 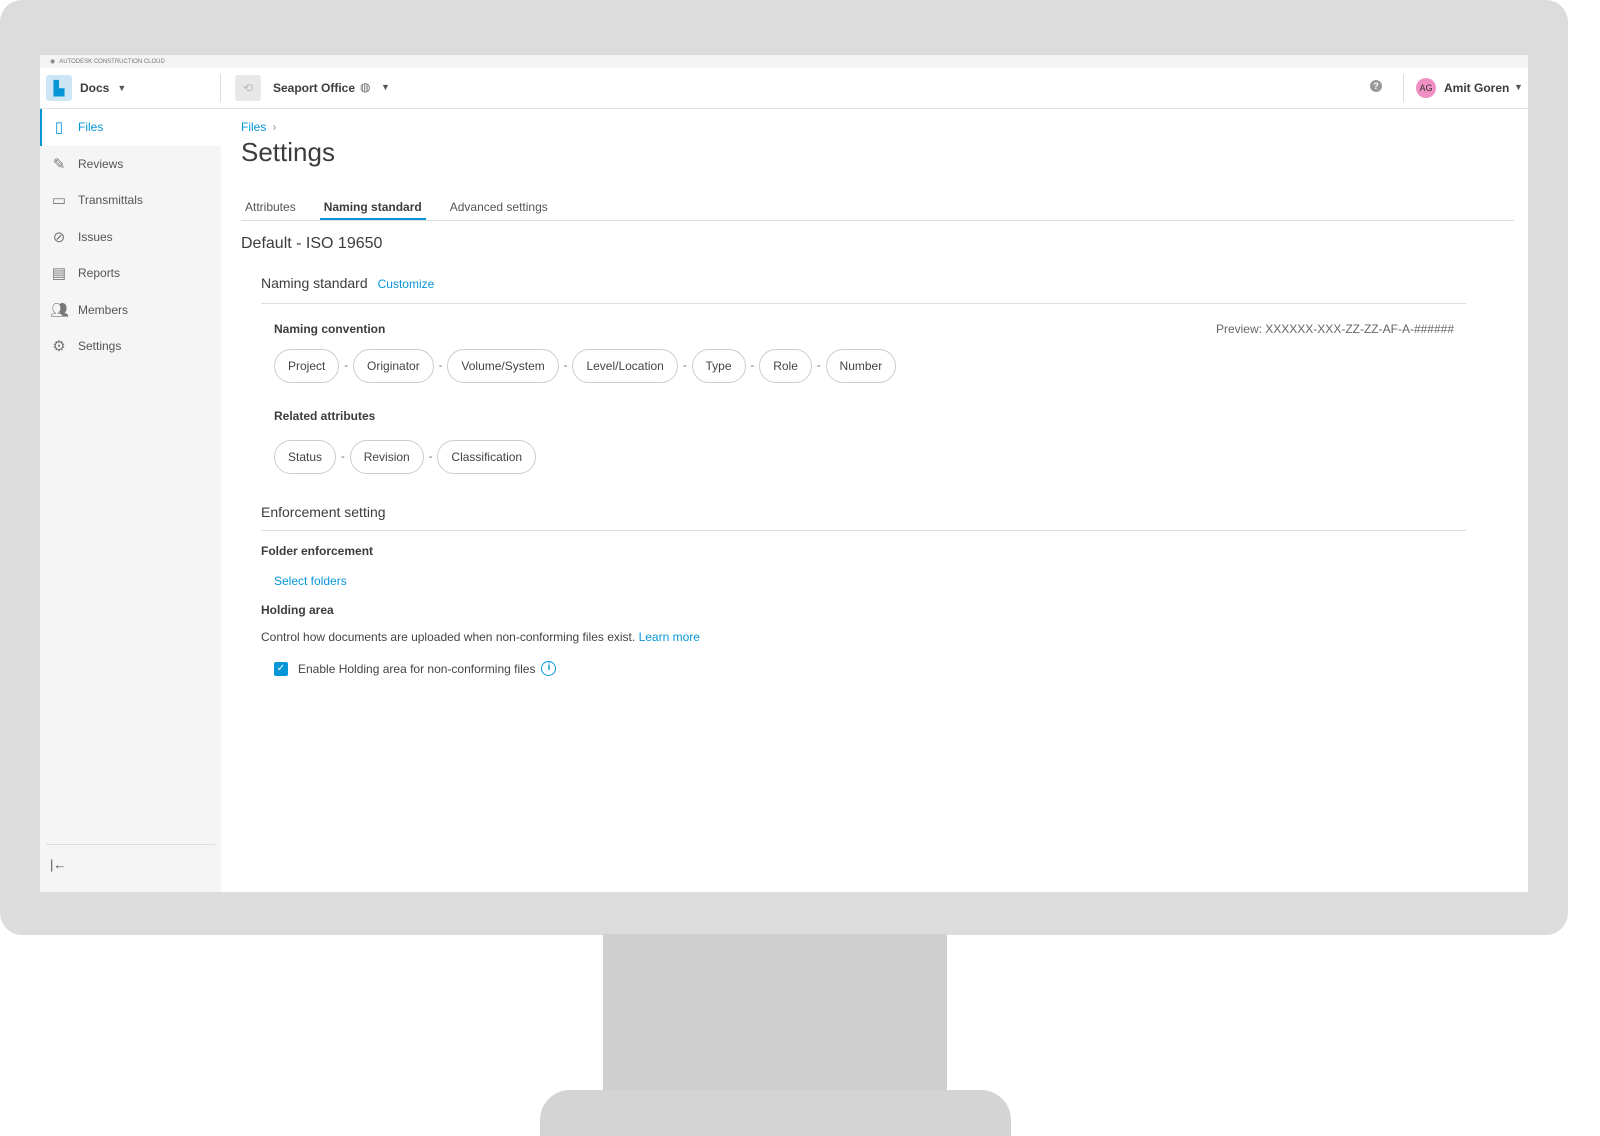 What do you see at coordinates (863, 517) in the screenshot?
I see `enforcement-heading: Enforcement setting` at bounding box center [863, 517].